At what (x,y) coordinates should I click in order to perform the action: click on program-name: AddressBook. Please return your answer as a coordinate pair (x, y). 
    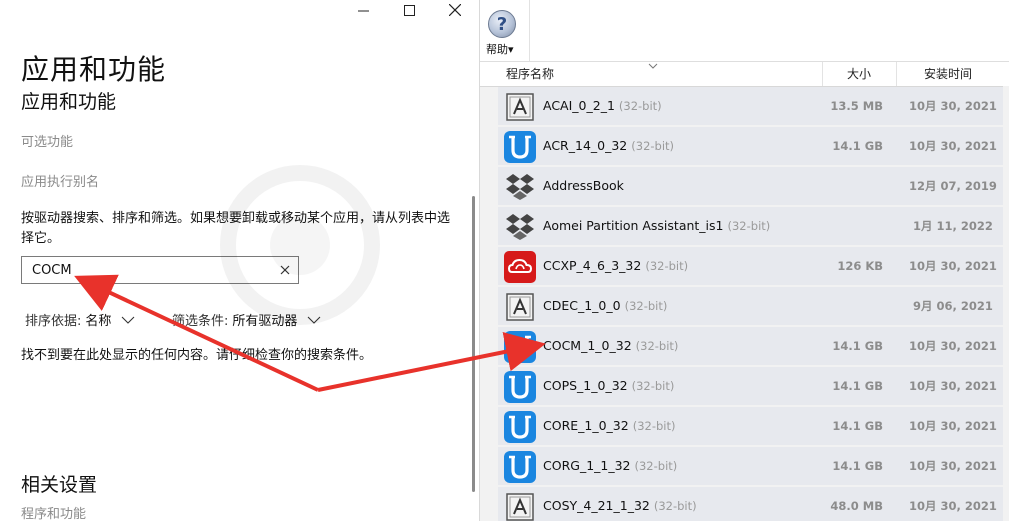
    Looking at the image, I should click on (583, 185).